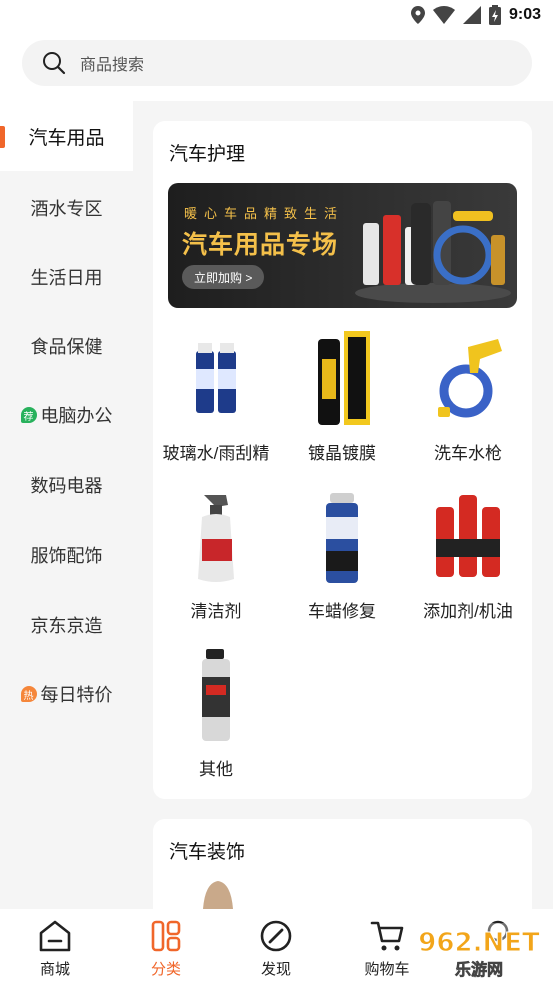 The width and height of the screenshot is (553, 983). I want to click on bottom-nav: 商城 分类 发现 购物车 962.NET 乐游网, so click(276, 946).